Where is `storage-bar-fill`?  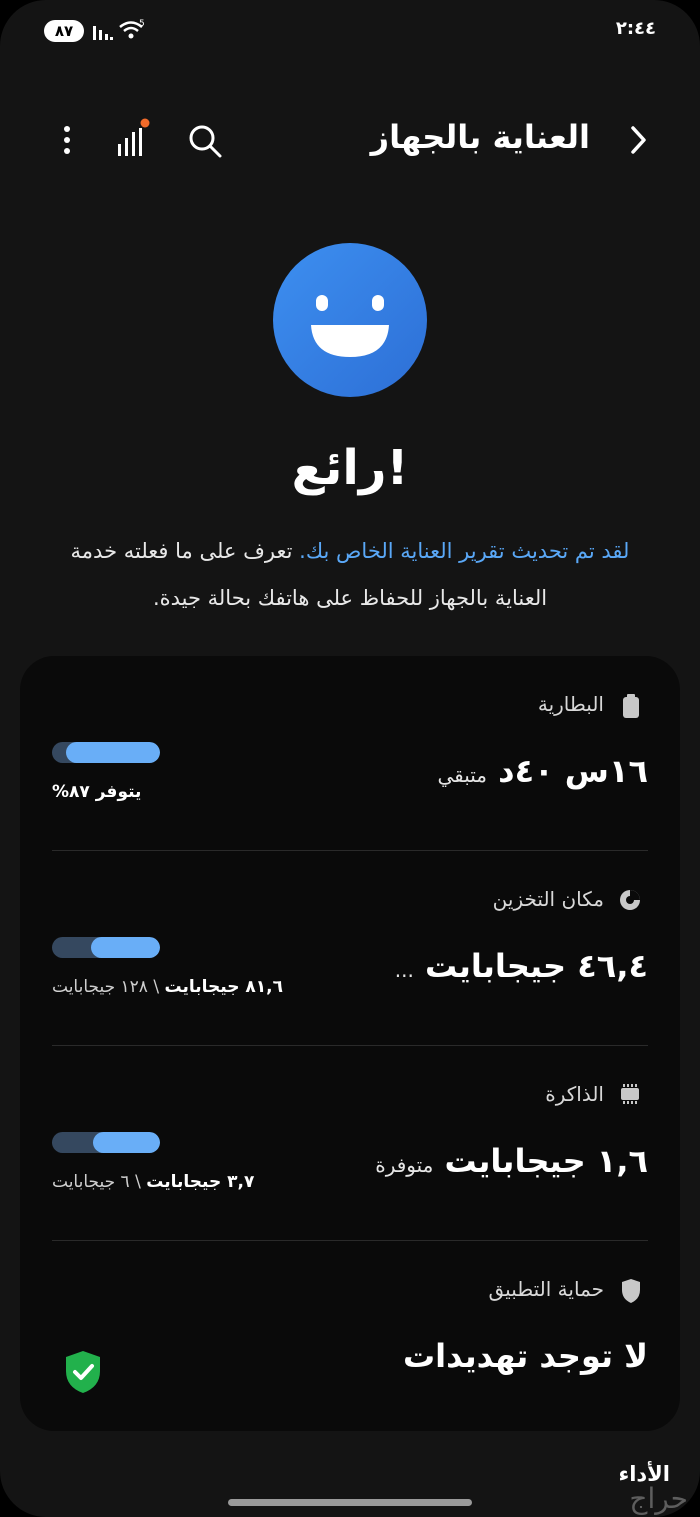 storage-bar-fill is located at coordinates (125, 947).